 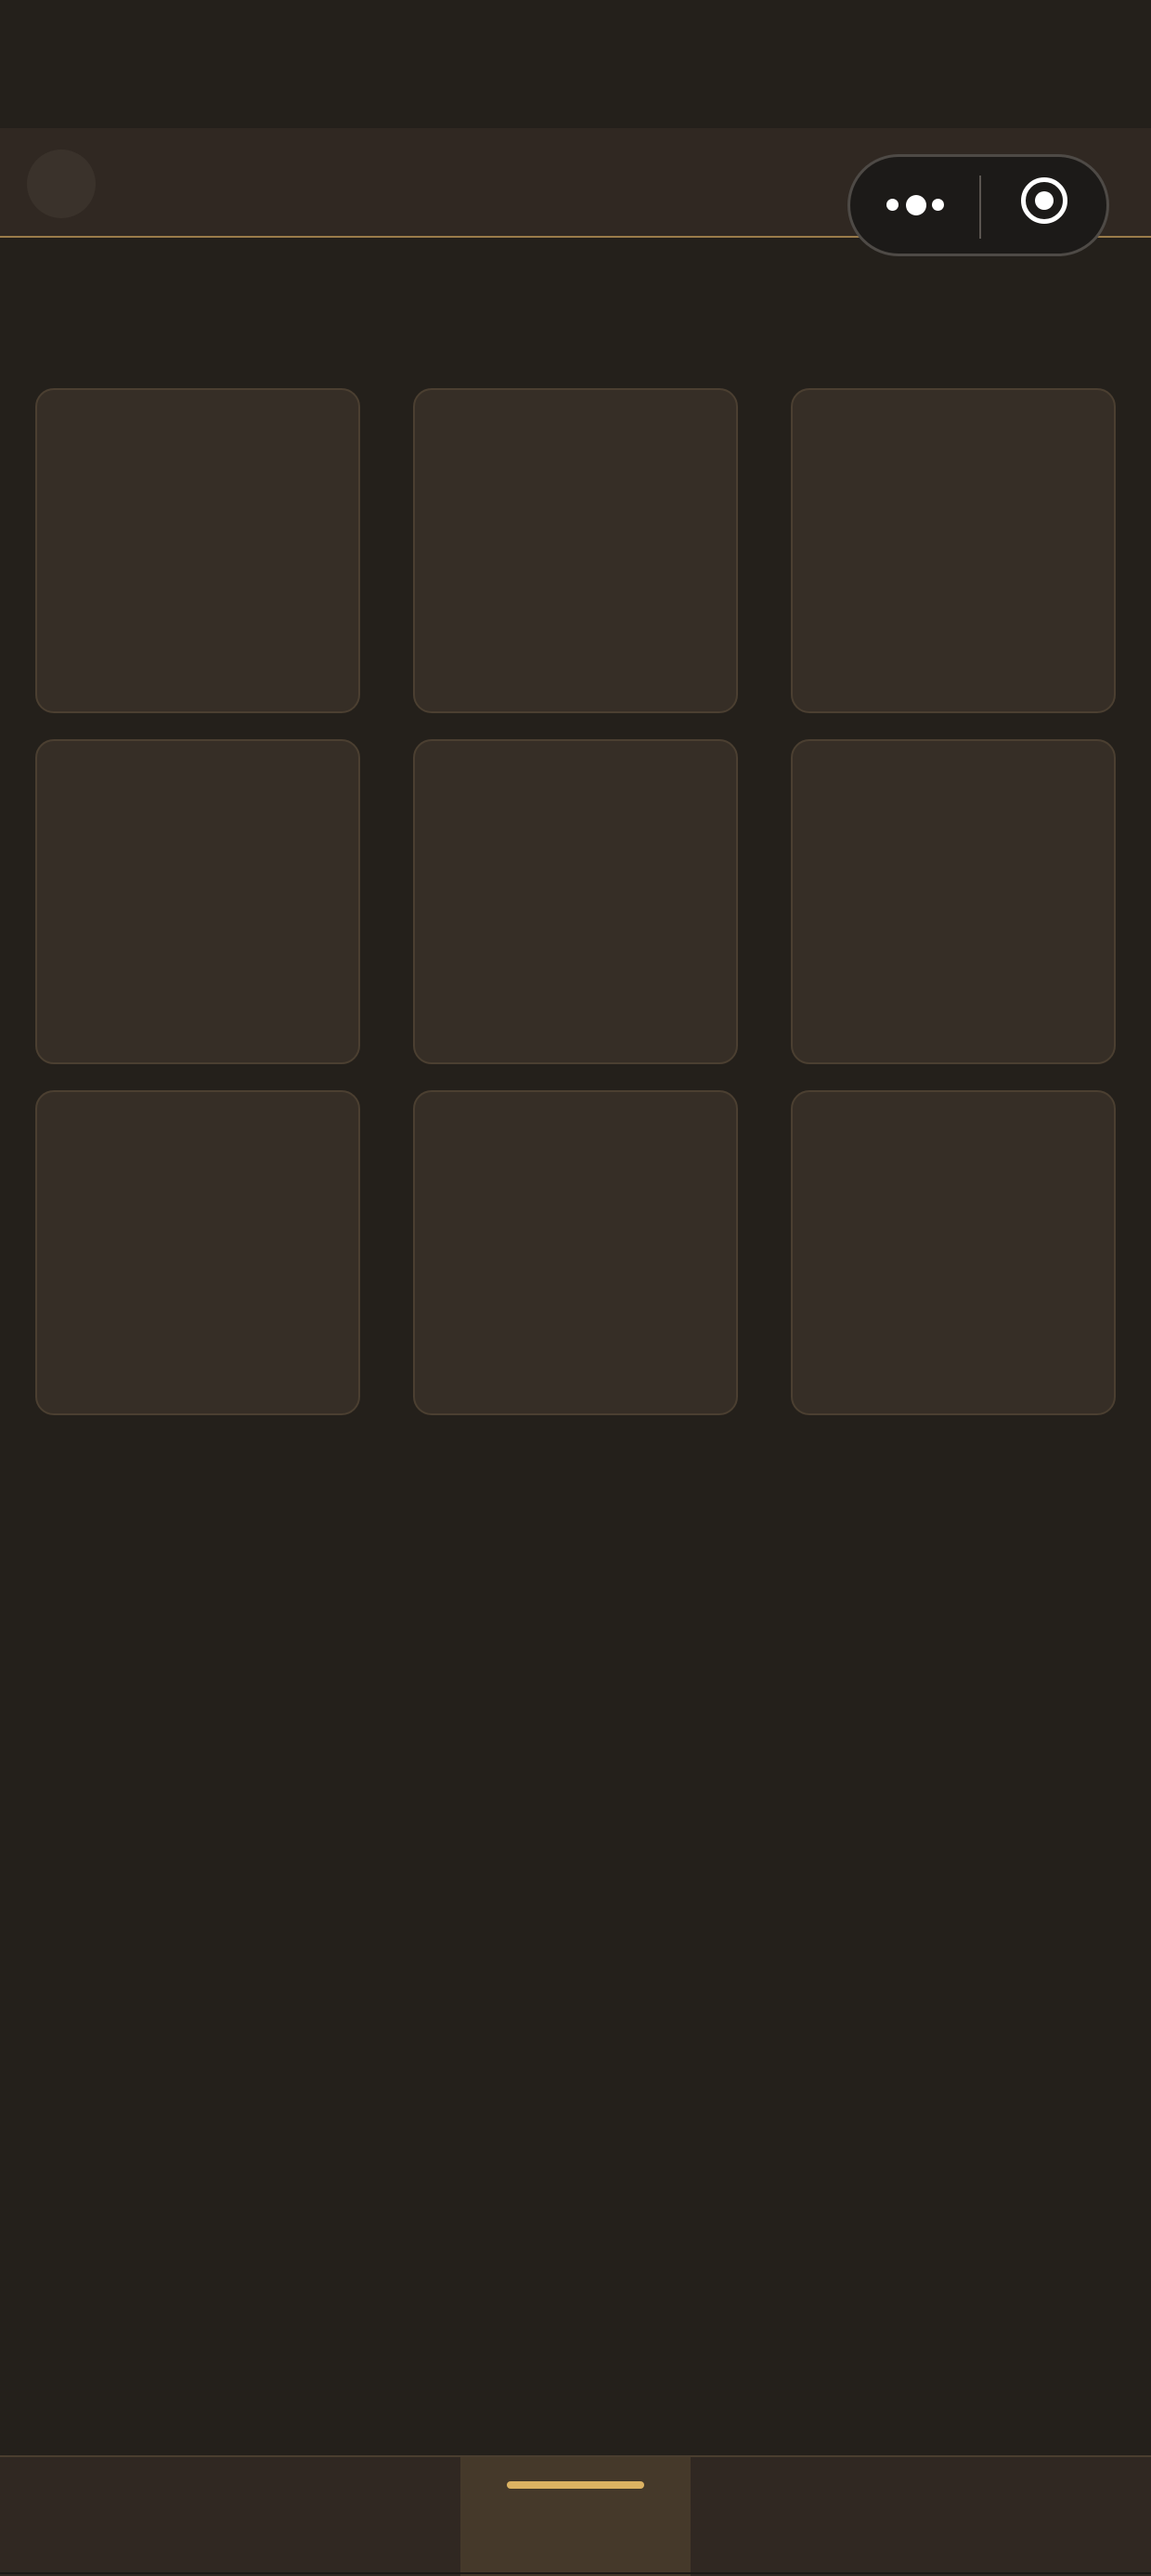 I want to click on bottom-tab-bar, so click(x=575, y=2515).